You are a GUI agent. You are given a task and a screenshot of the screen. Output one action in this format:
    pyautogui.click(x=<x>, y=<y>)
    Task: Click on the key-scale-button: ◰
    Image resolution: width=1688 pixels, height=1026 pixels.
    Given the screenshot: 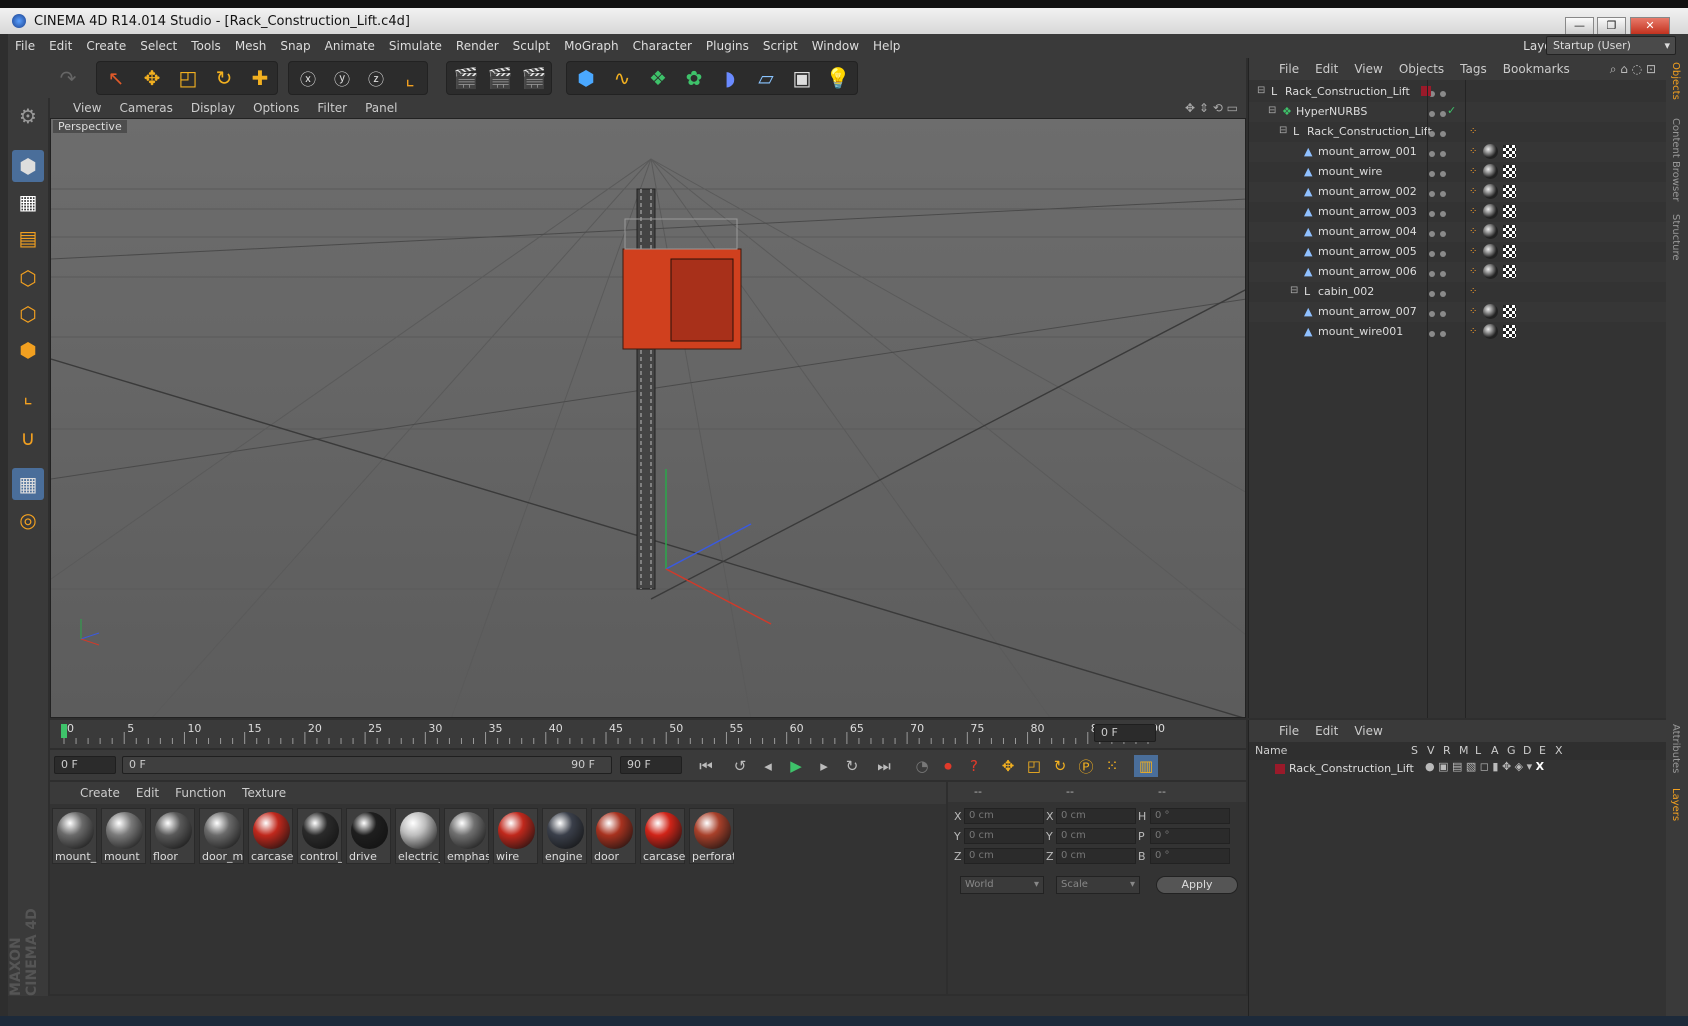 What is the action you would take?
    pyautogui.click(x=1034, y=766)
    